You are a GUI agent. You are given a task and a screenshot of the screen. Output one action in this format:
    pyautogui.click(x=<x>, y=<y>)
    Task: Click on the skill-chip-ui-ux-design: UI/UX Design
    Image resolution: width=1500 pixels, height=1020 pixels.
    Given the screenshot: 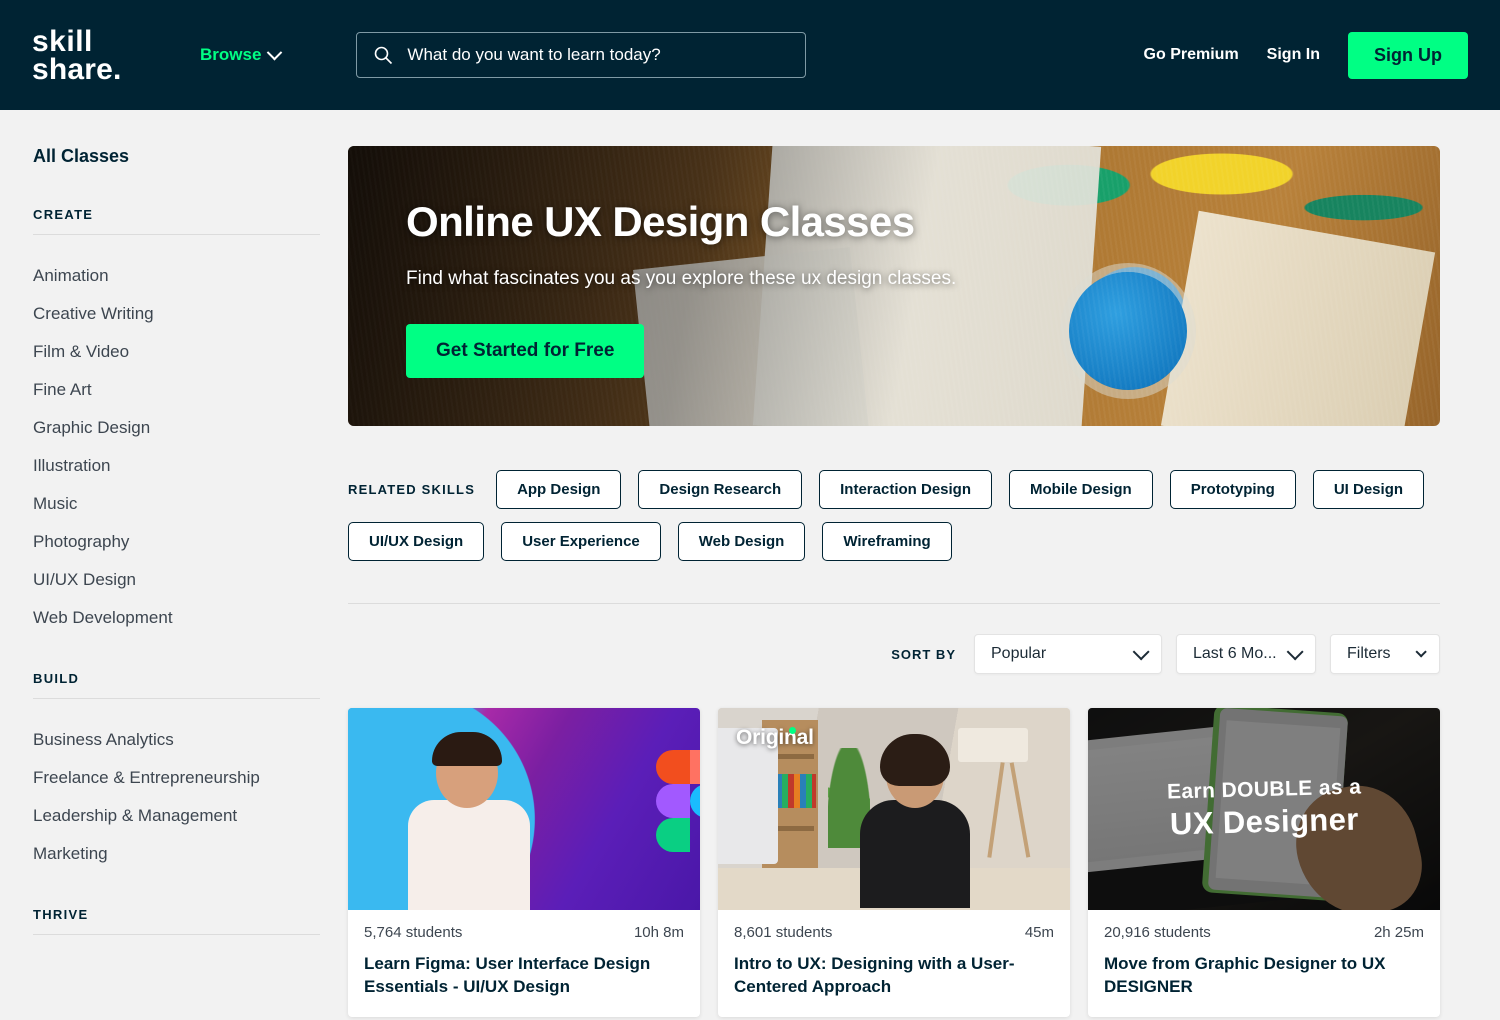 What is the action you would take?
    pyautogui.click(x=416, y=541)
    